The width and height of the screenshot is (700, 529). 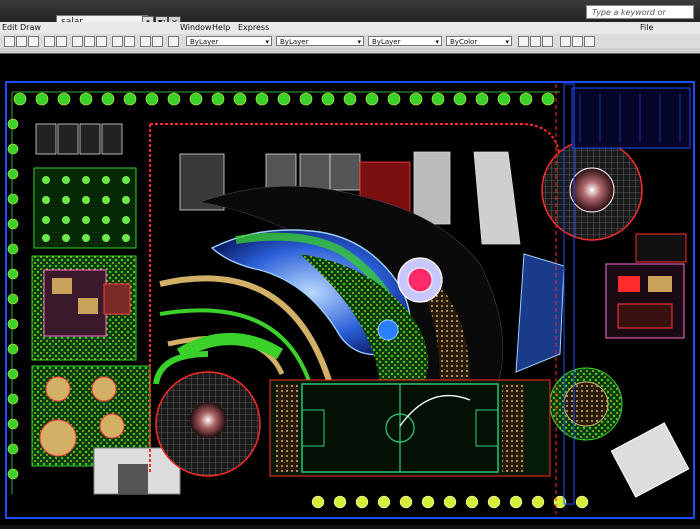 What do you see at coordinates (479, 41) in the screenshot?
I see `color-select: ByColor` at bounding box center [479, 41].